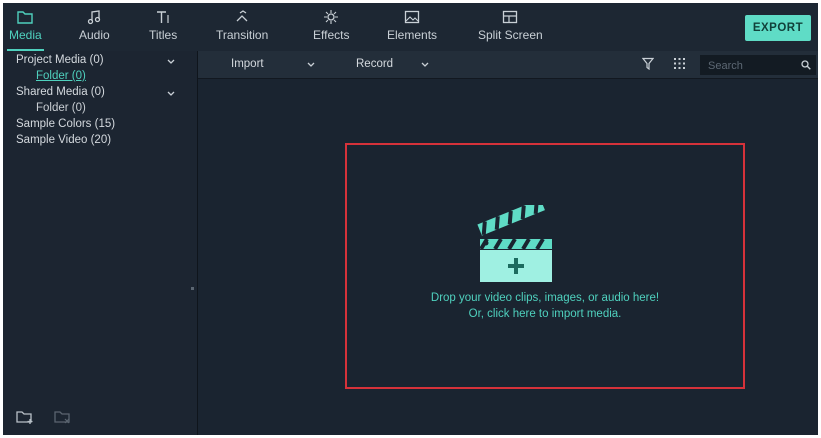  Describe the element at coordinates (60, 92) in the screenshot. I see `sidebar-item-shared-media: Shared Media (0)` at that location.